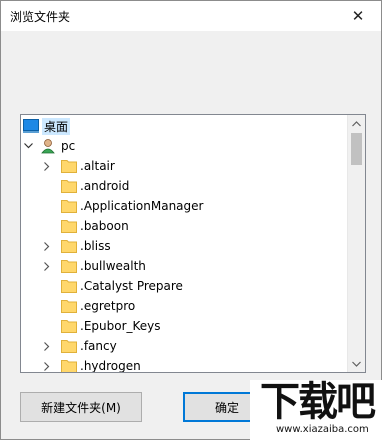 The height and width of the screenshot is (440, 382). What do you see at coordinates (184, 364) in the screenshot?
I see `tree-item-folder: .hydrogen` at bounding box center [184, 364].